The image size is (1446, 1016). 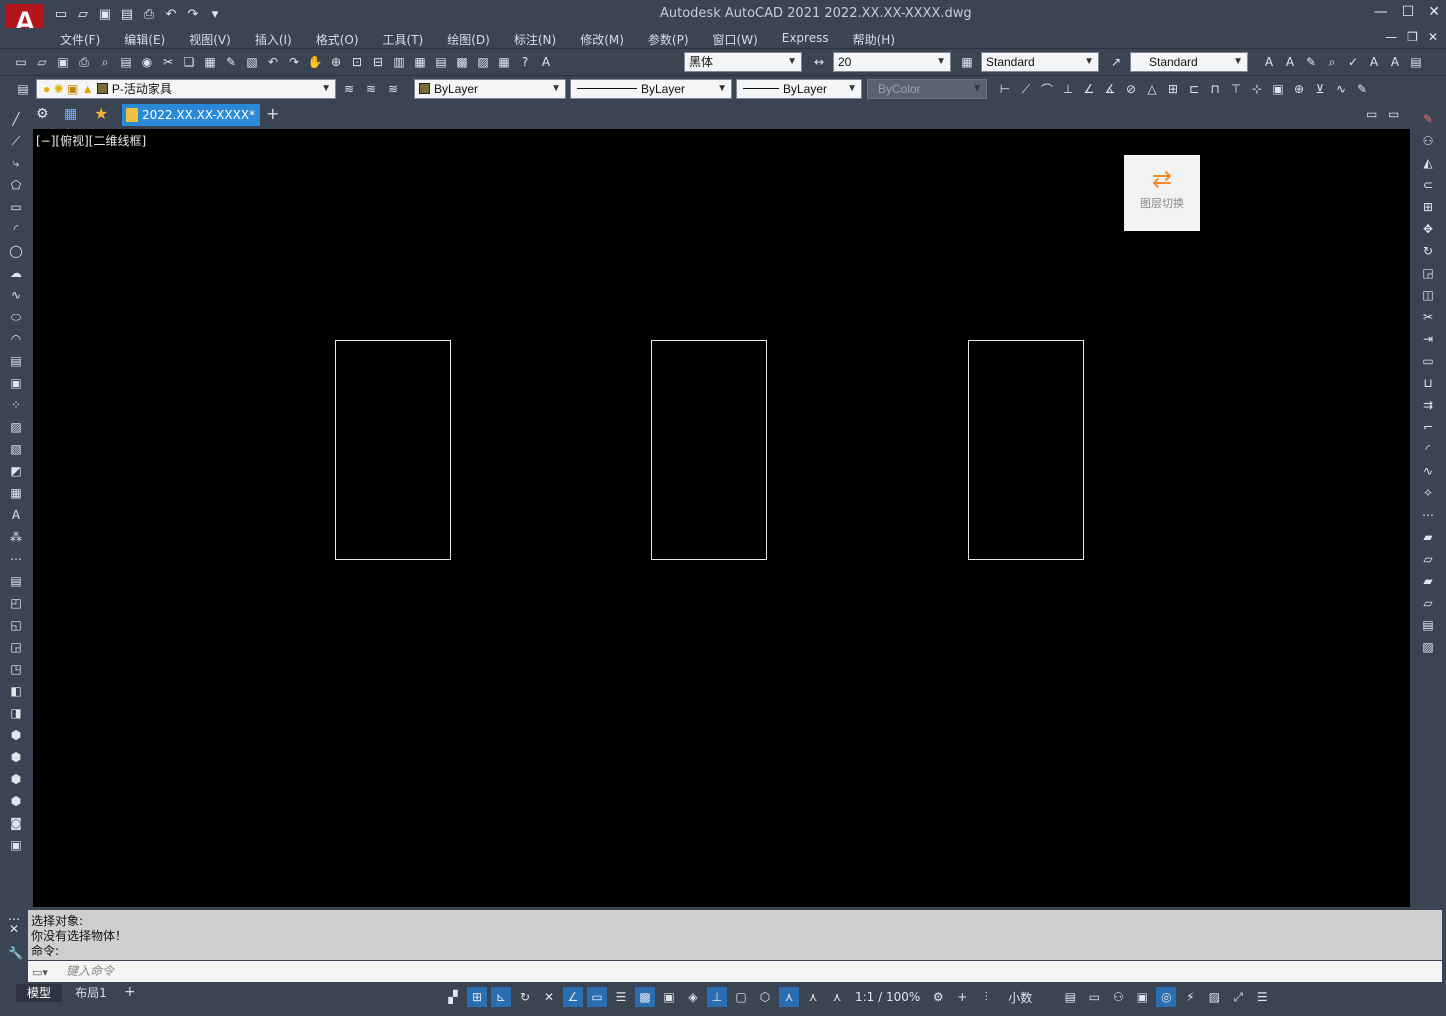 I want to click on layer-switch-button: ⇄ 图层切换, so click(x=1162, y=193).